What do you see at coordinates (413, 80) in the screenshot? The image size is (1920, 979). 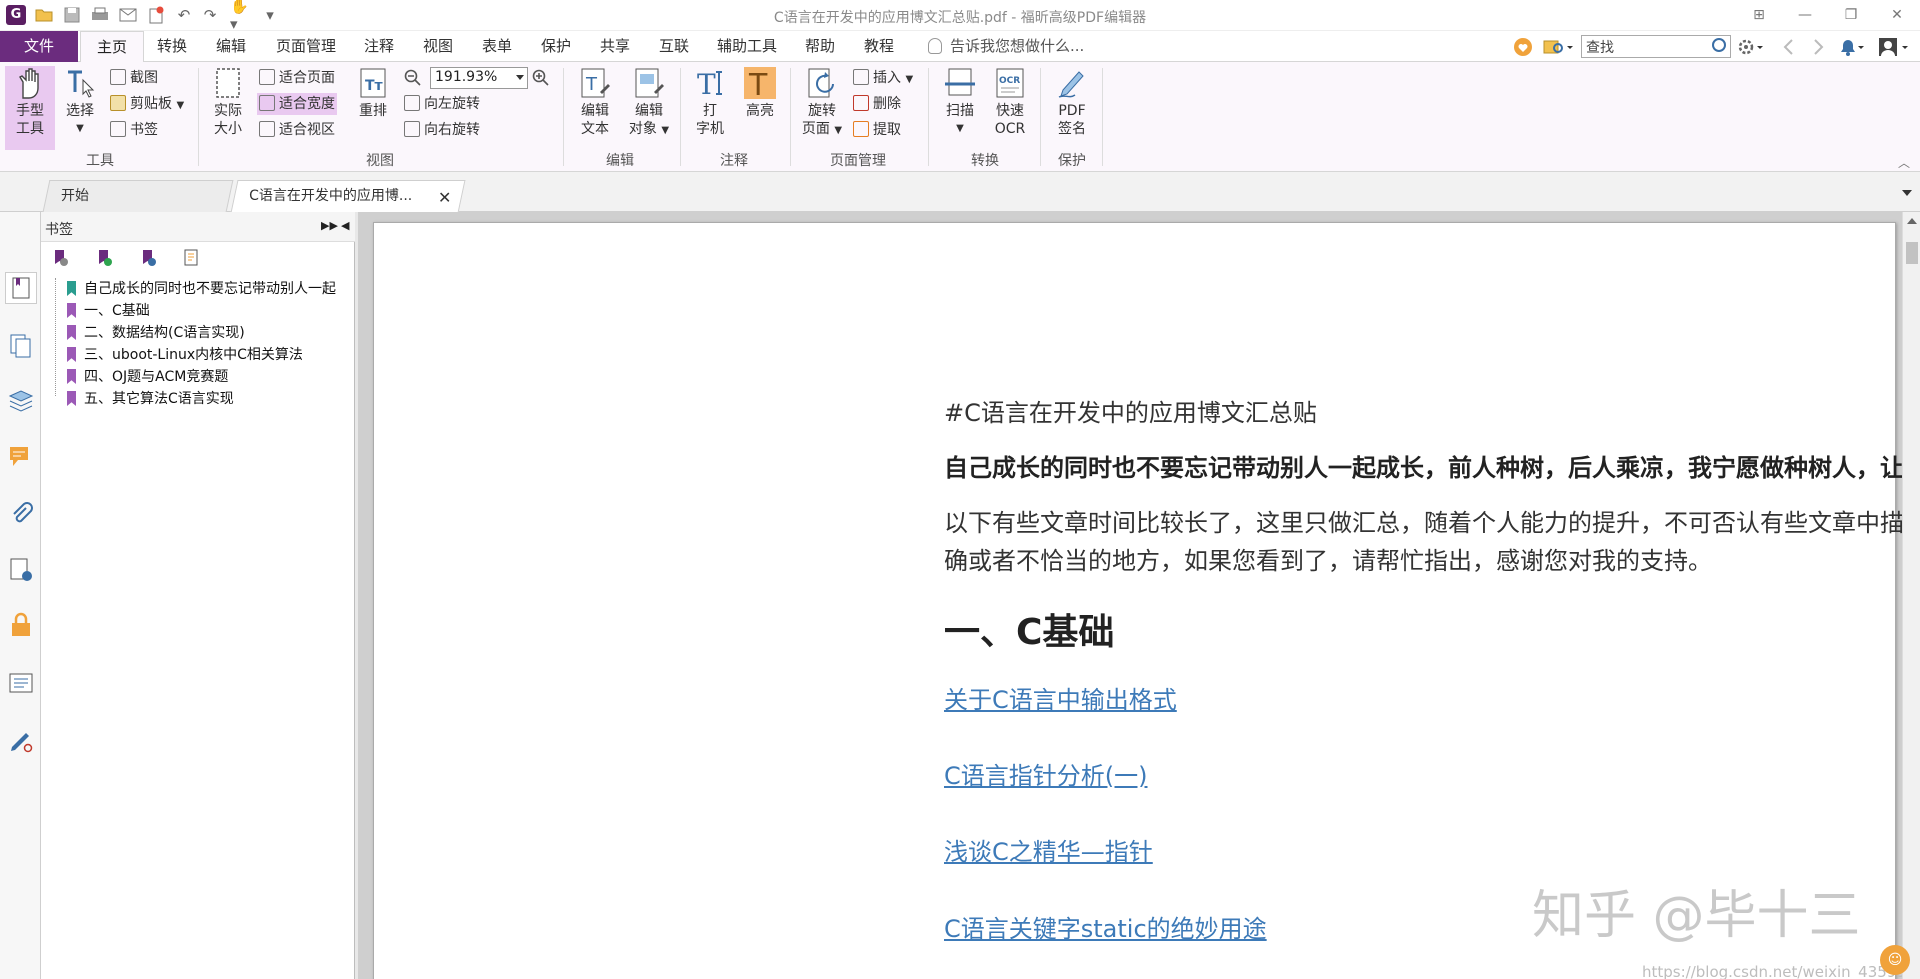 I see `zoom-out-icon` at bounding box center [413, 80].